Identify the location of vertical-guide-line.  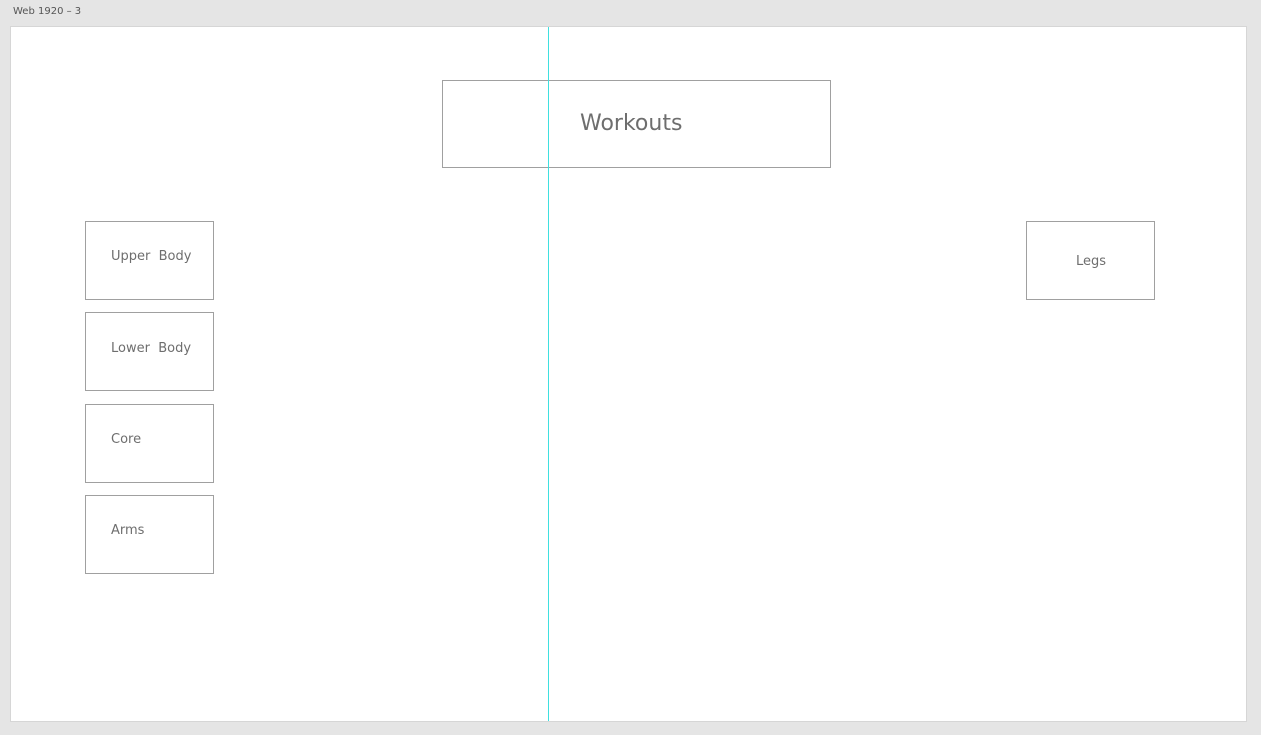
(548, 374).